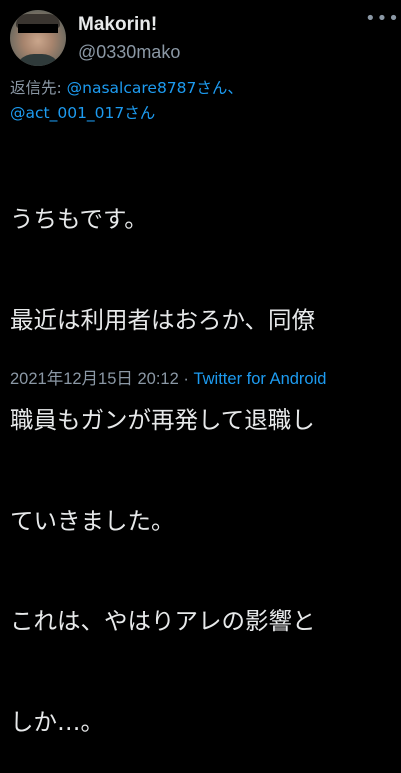 This screenshot has height=773, width=401. Describe the element at coordinates (38, 88) in the screenshot. I see `reply-prefix: 返信先:` at that location.